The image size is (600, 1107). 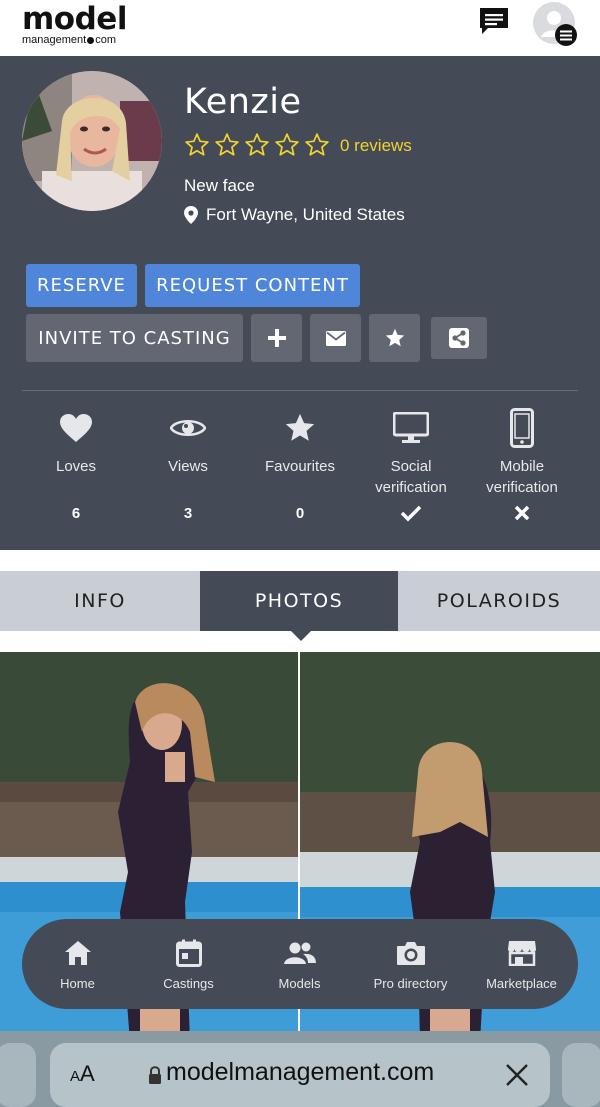 I want to click on nav-castings: Castings, so click(x=188, y=964).